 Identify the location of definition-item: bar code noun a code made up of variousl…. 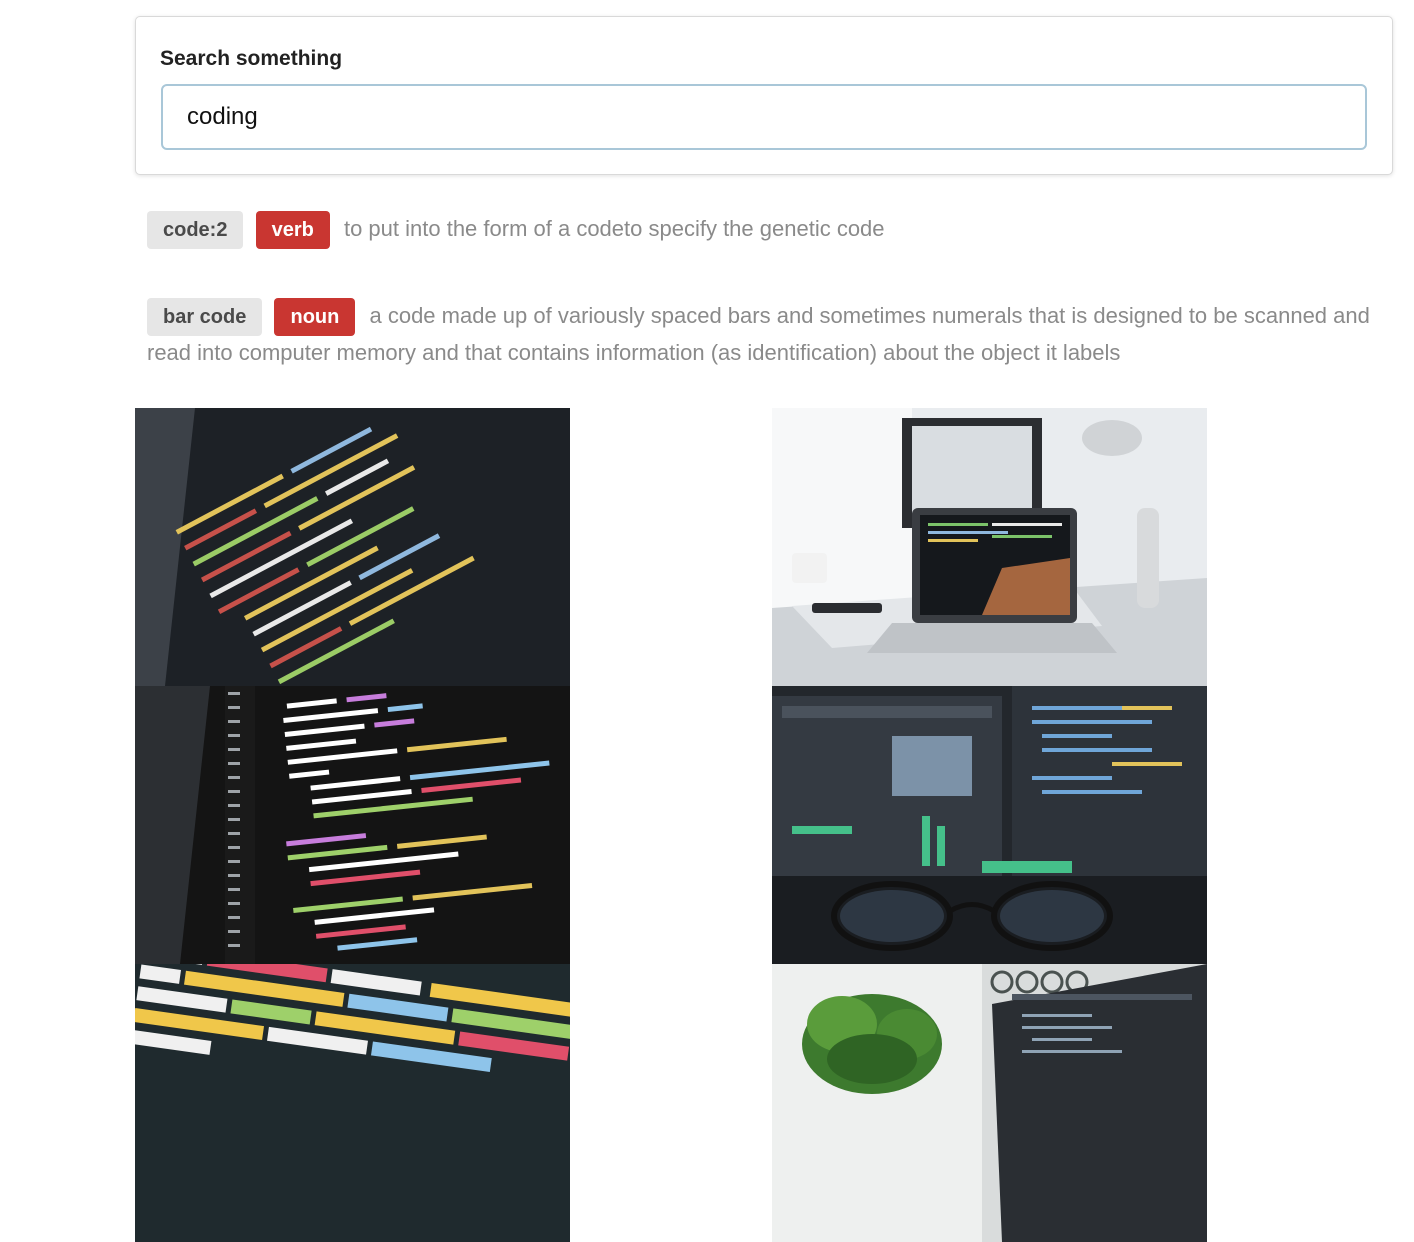
(767, 333).